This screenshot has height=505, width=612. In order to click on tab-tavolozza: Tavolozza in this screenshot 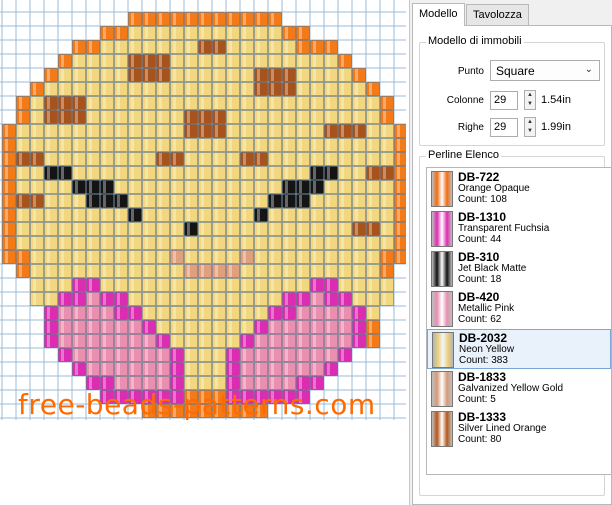, I will do `click(497, 14)`.